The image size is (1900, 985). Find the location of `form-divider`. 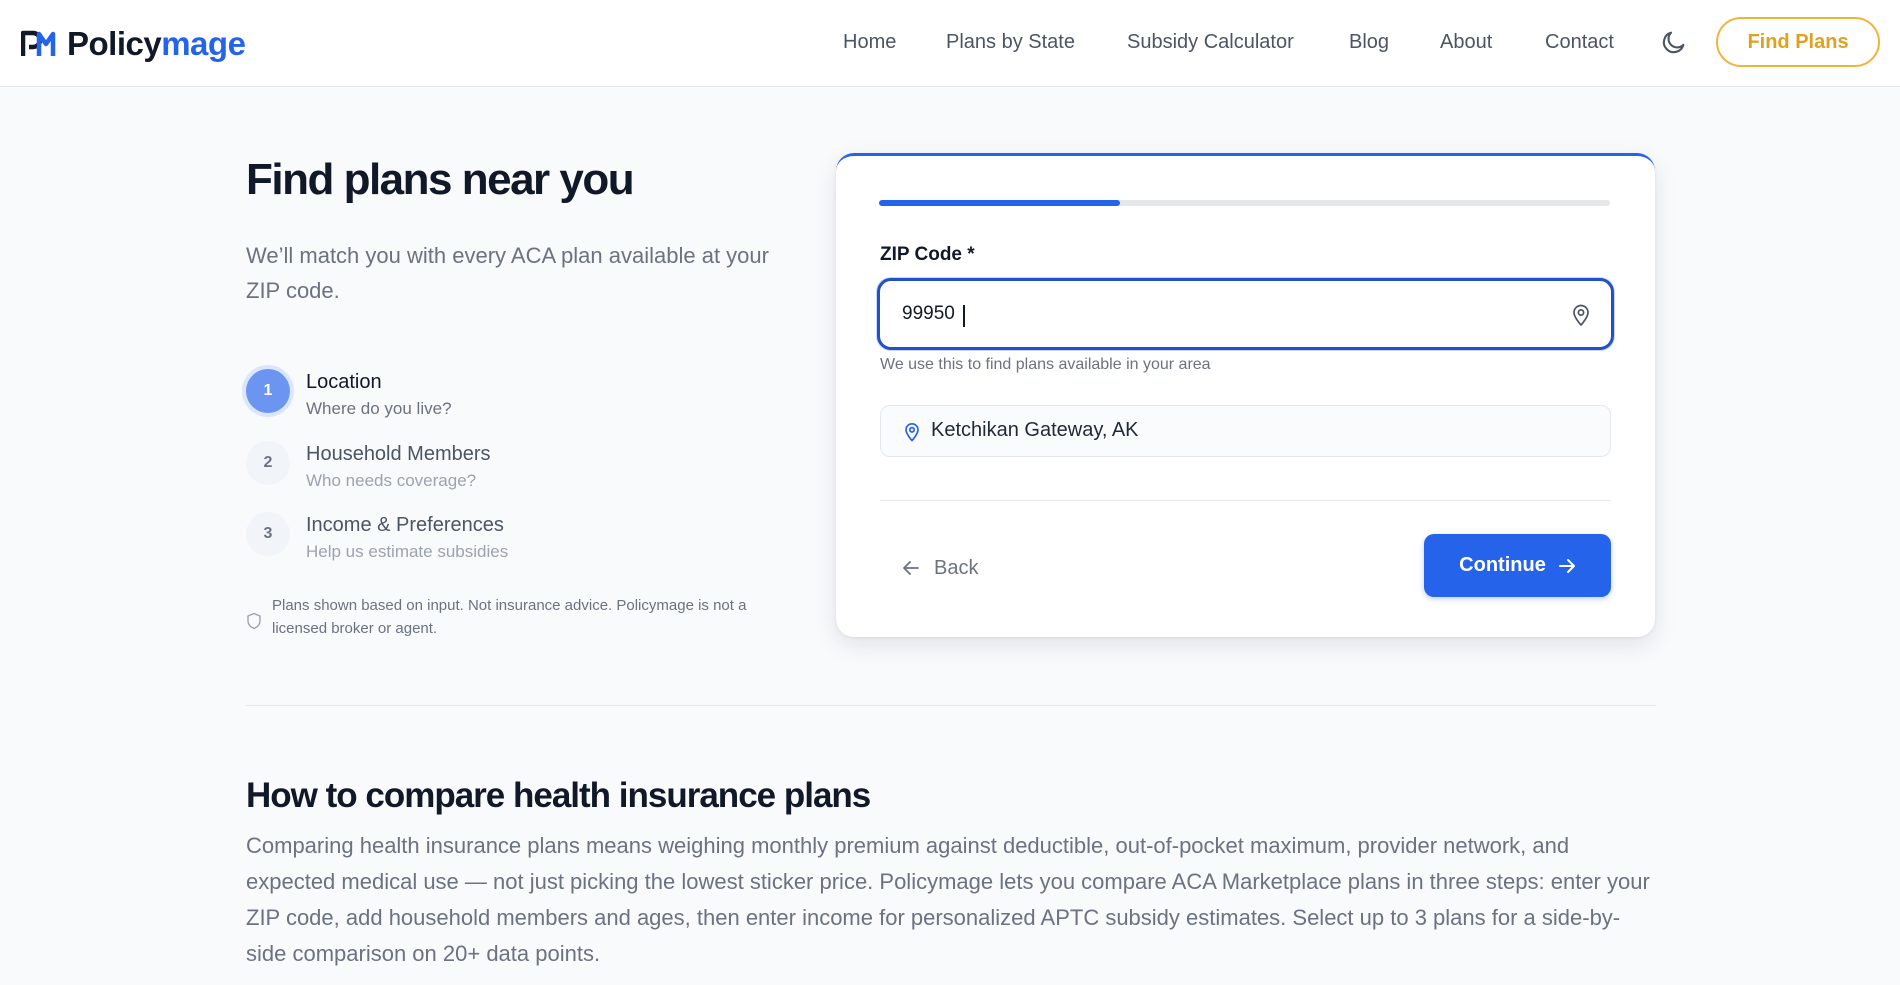

form-divider is located at coordinates (1245, 500).